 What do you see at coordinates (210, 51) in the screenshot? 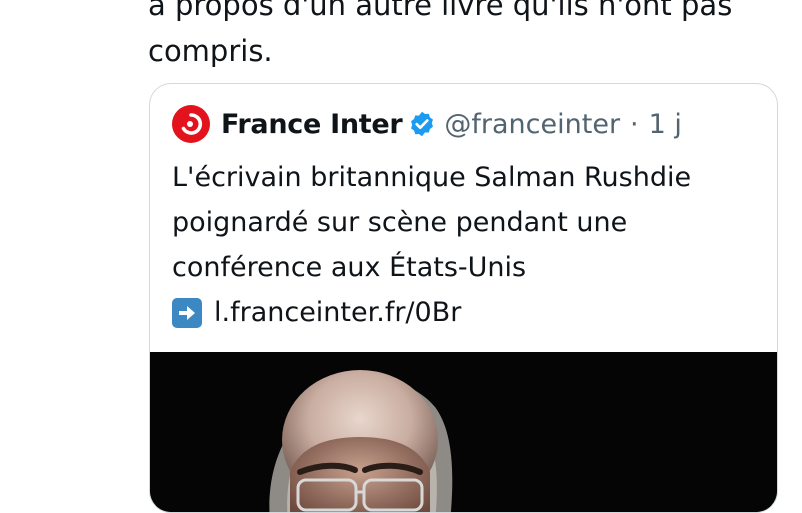
I see `tweet-text-line-2: compris.` at bounding box center [210, 51].